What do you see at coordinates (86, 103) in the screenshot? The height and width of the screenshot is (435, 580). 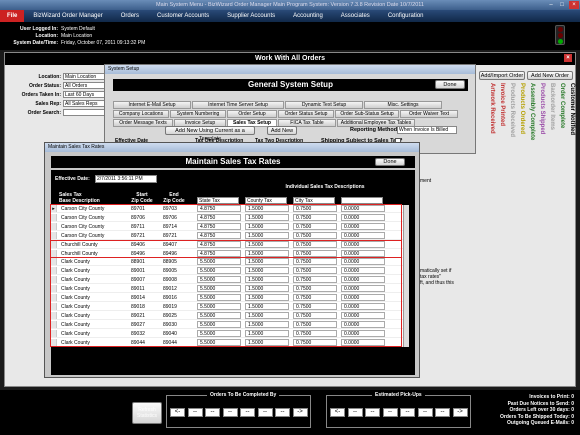 I see `salesrep-select: All Sales Reps` at bounding box center [86, 103].